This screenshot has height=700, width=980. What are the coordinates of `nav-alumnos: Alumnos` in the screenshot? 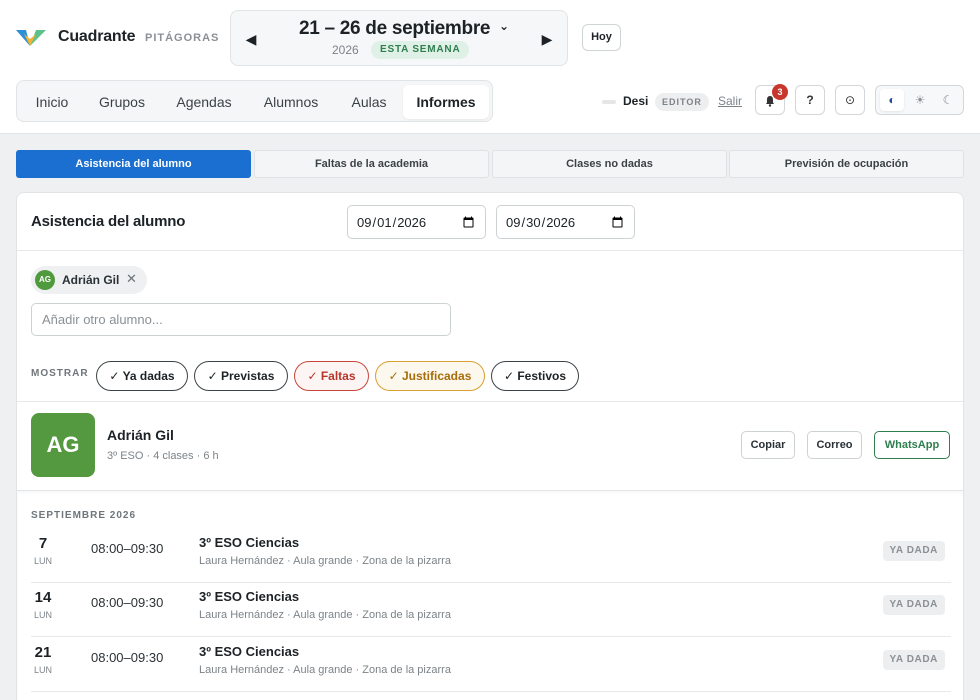 It's located at (291, 102).